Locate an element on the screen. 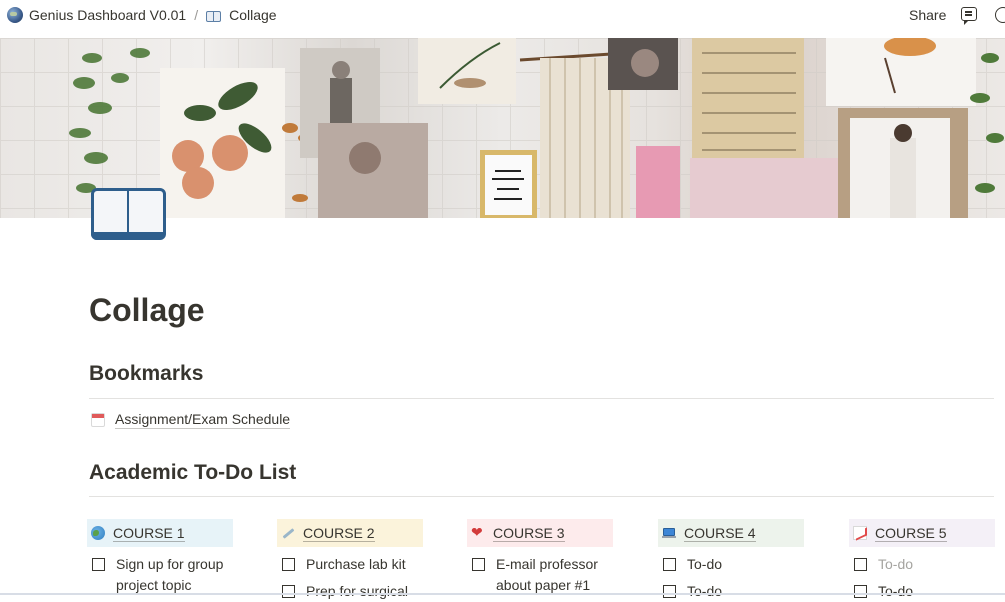 This screenshot has height=602, width=1005. breadcrumb-page: Collage is located at coordinates (252, 15).